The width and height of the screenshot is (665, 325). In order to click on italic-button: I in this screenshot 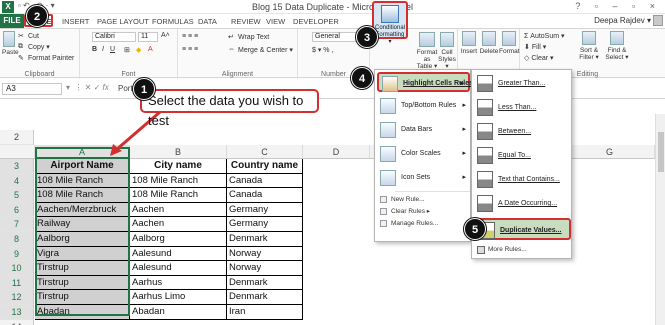, I will do `click(103, 49)`.